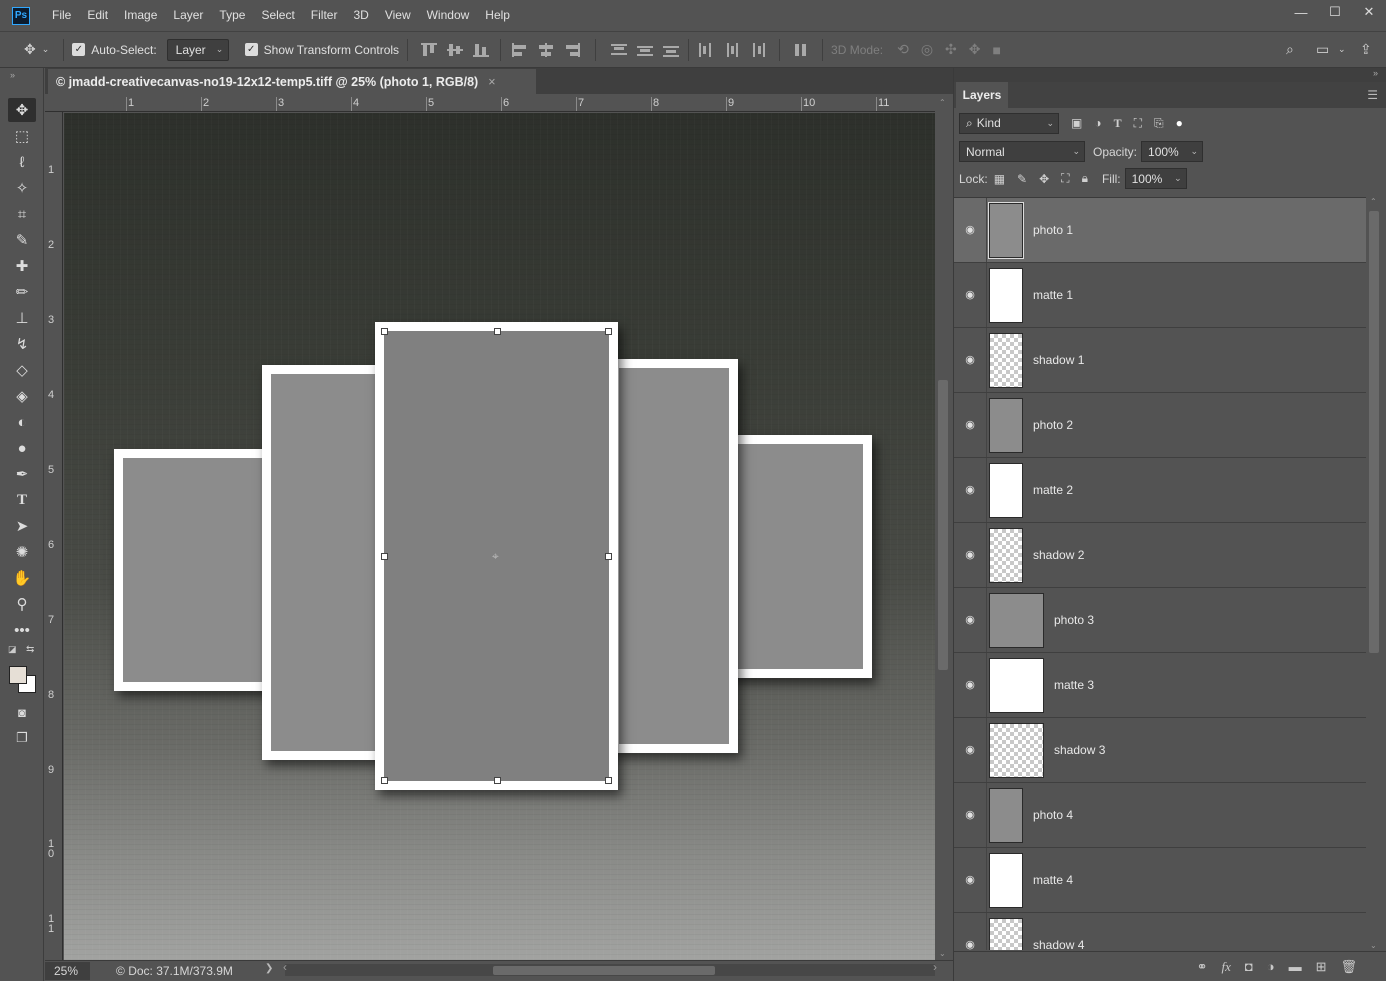  What do you see at coordinates (360, 15) in the screenshot?
I see `menu-3d: 3D` at bounding box center [360, 15].